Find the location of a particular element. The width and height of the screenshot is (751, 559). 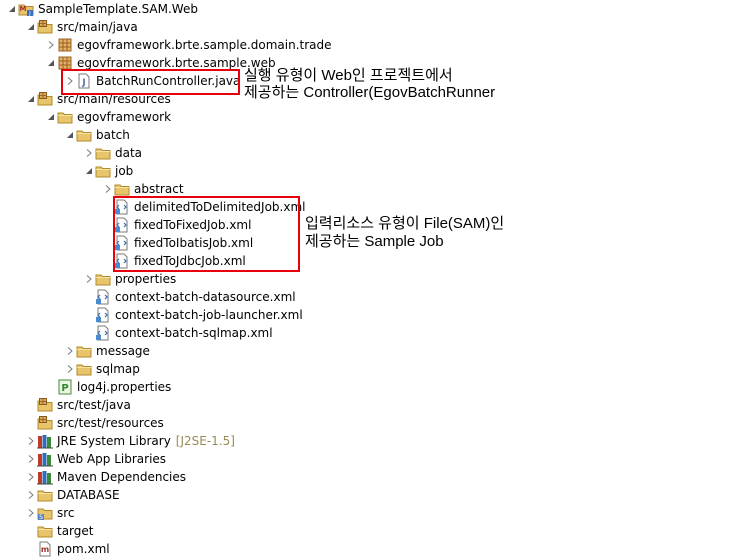

svg-text: m is located at coordinates (45, 549).